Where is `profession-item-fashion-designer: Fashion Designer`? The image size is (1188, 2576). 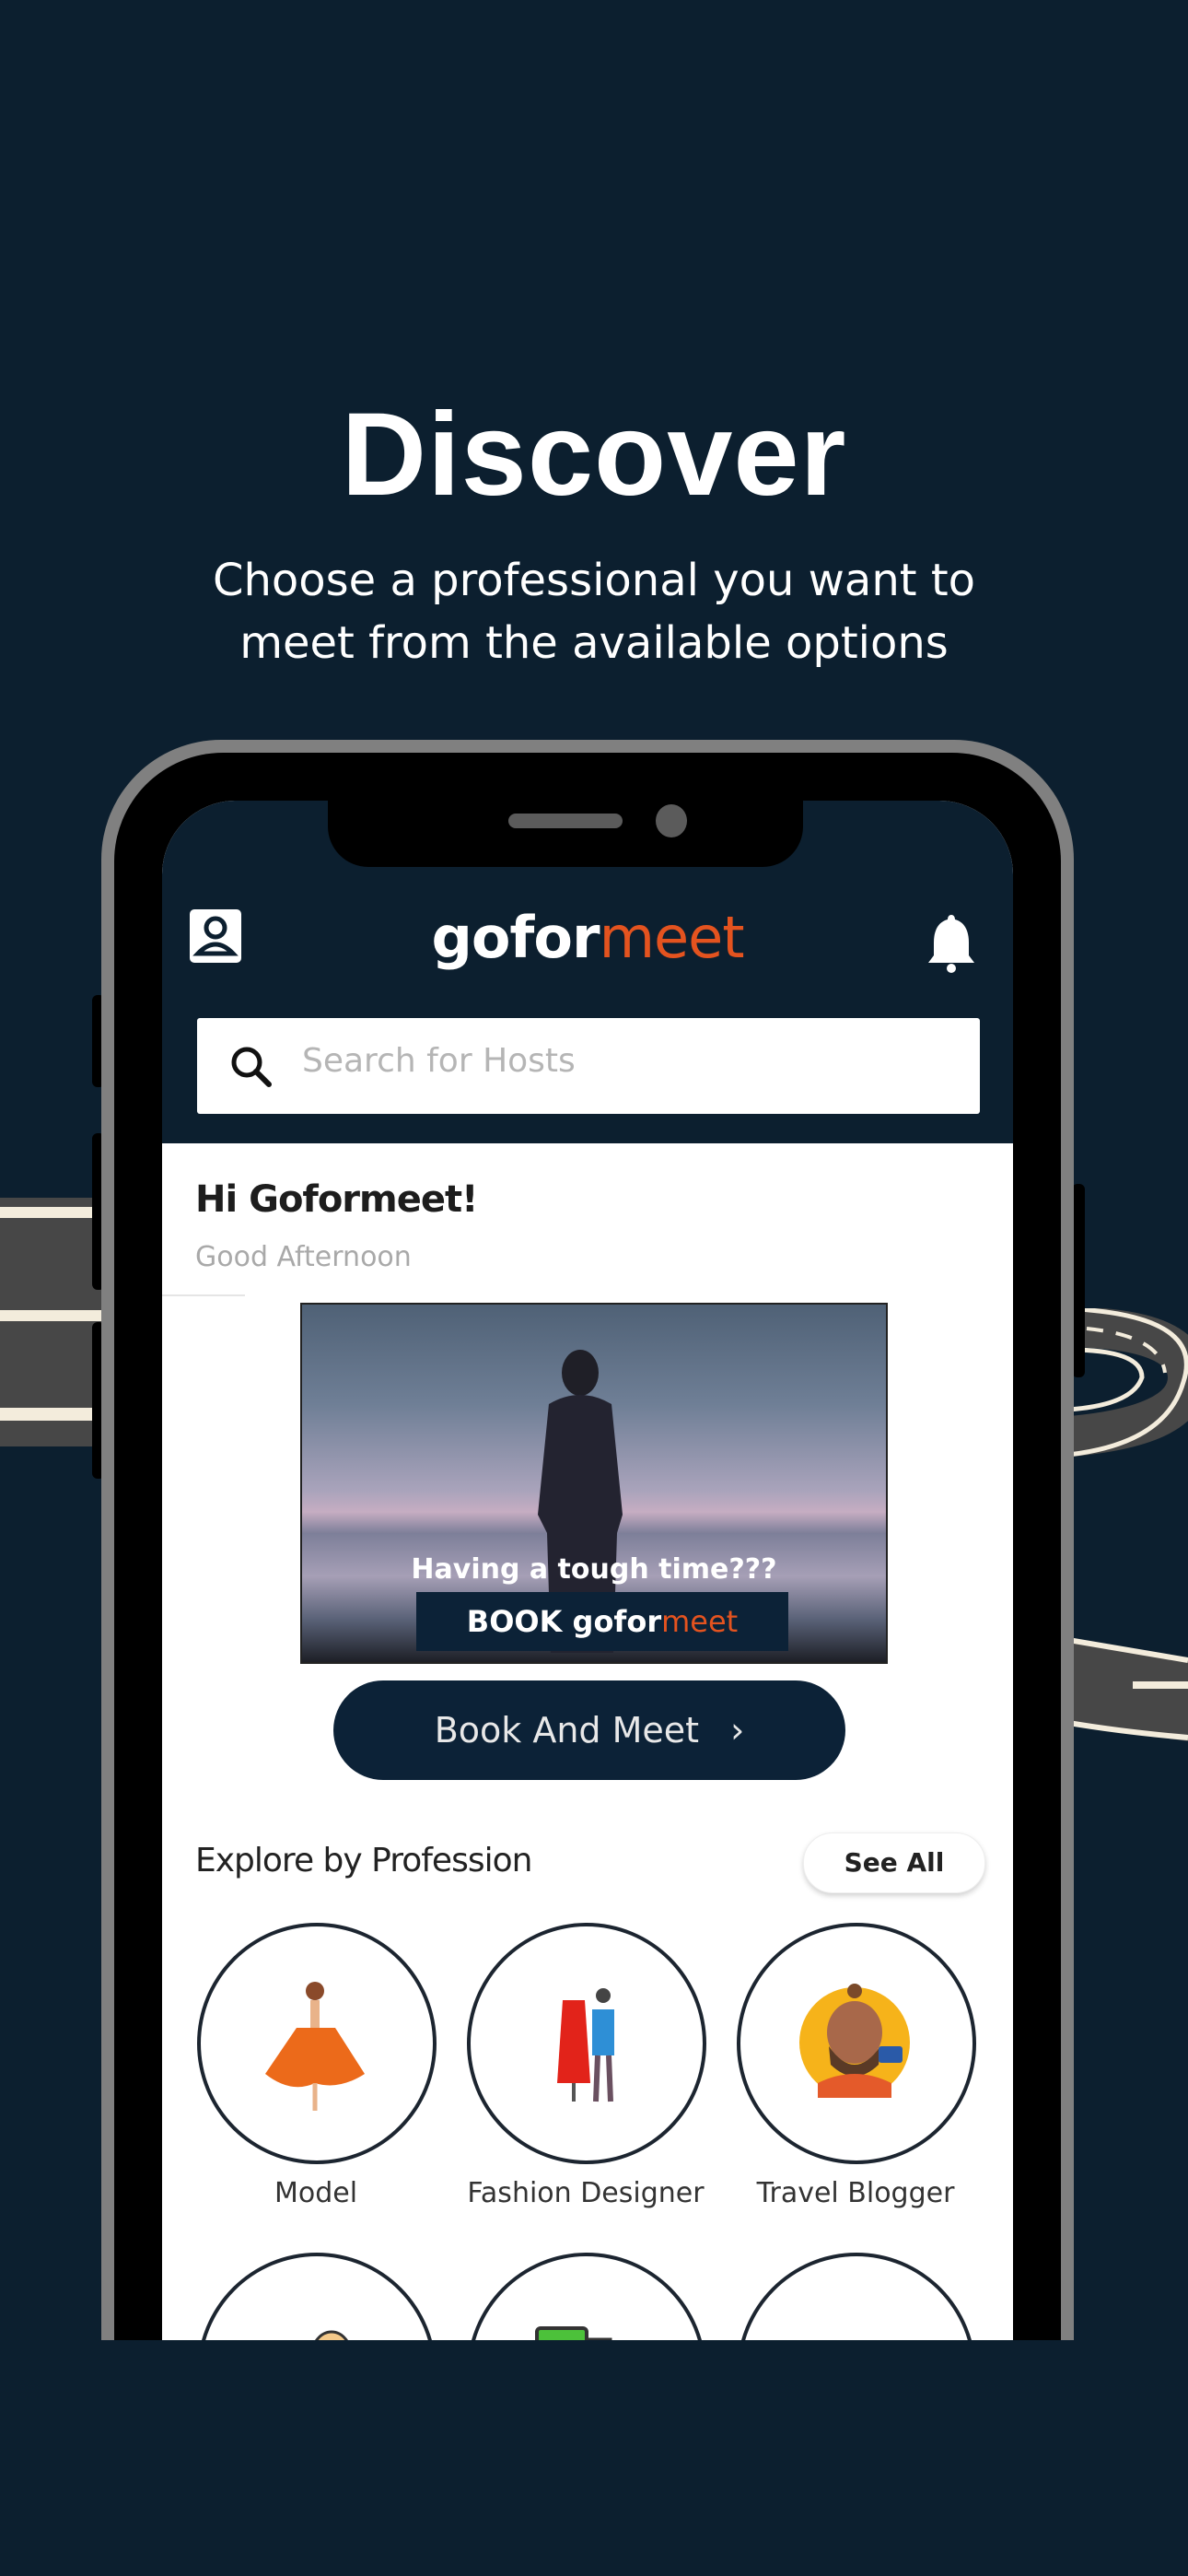 profession-item-fashion-designer: Fashion Designer is located at coordinates (586, 2066).